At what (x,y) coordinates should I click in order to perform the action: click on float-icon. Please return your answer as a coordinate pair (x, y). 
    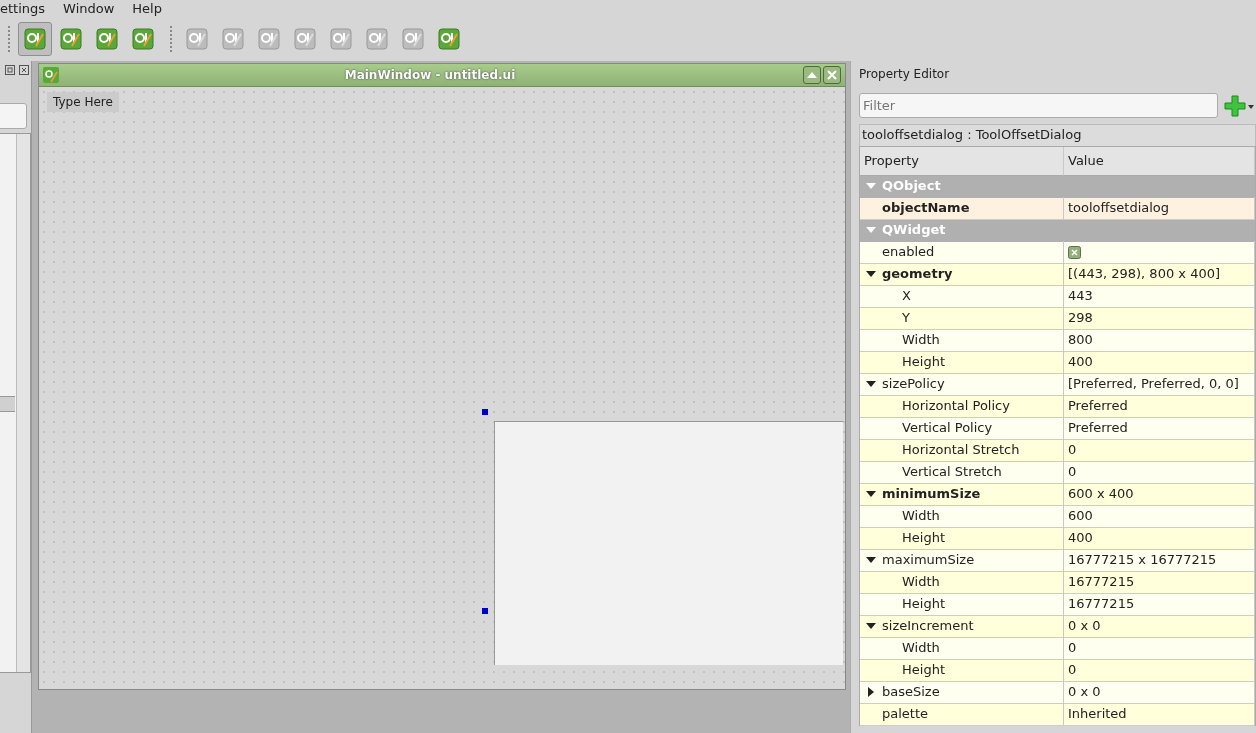
    Looking at the image, I should click on (10, 70).